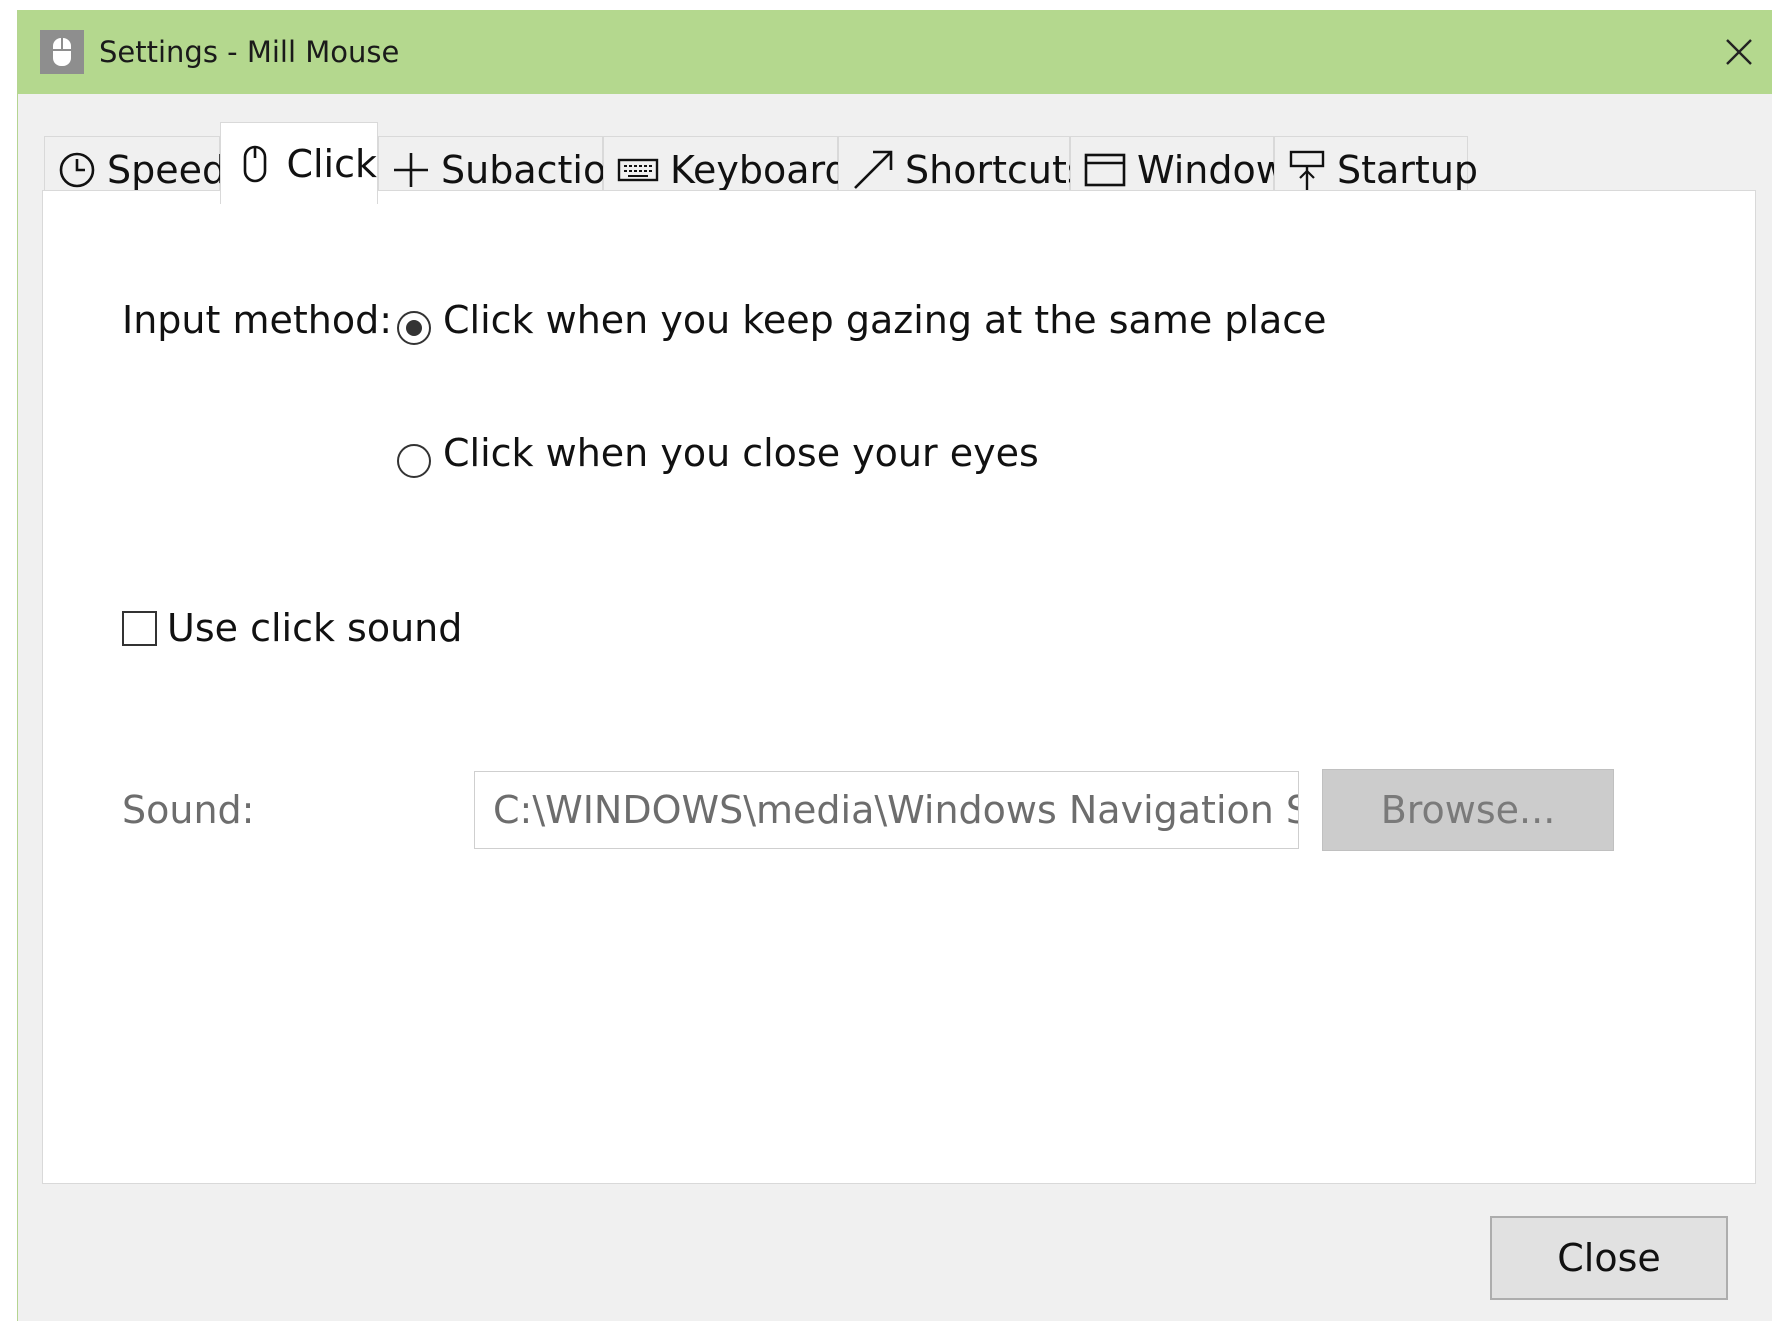  I want to click on tab-label: Window, so click(1212, 169).